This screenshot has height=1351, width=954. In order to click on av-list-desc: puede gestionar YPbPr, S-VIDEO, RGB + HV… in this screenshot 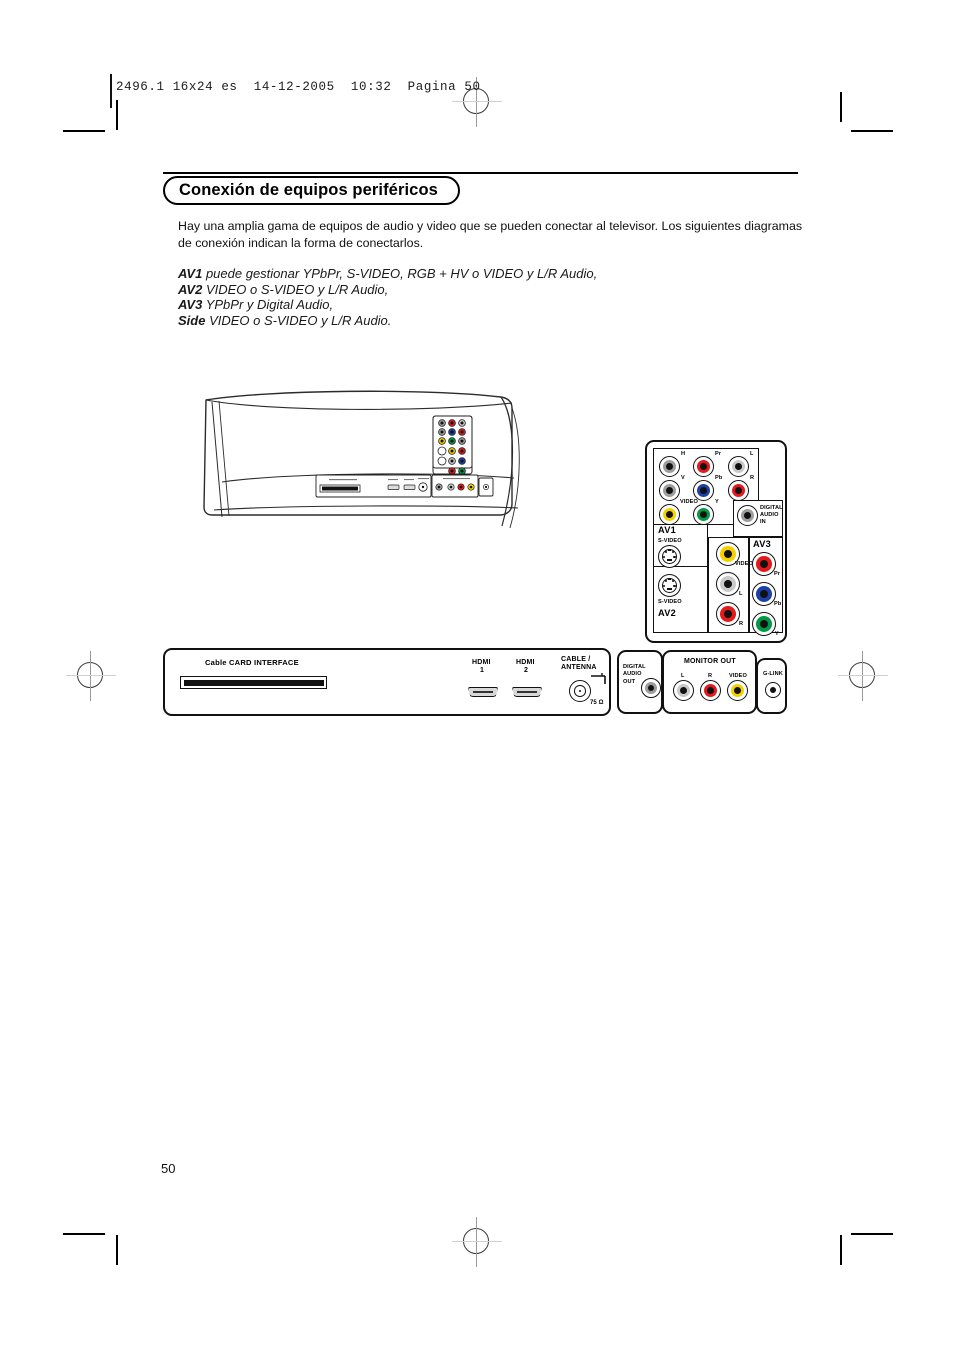, I will do `click(401, 273)`.